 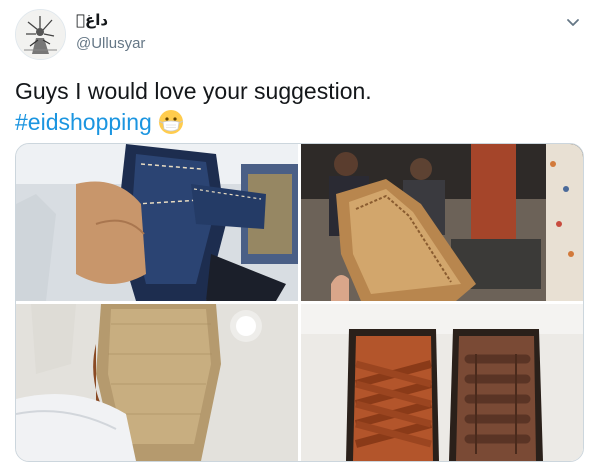 I want to click on avatar, so click(x=40, y=34).